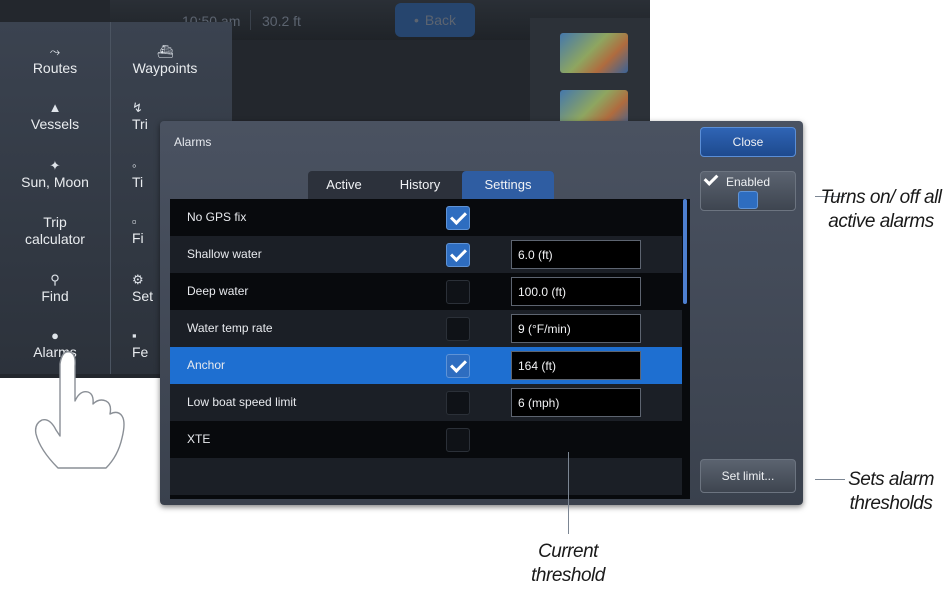 This screenshot has width=944, height=595. I want to click on alarm-label: No GPS fix, so click(217, 217).